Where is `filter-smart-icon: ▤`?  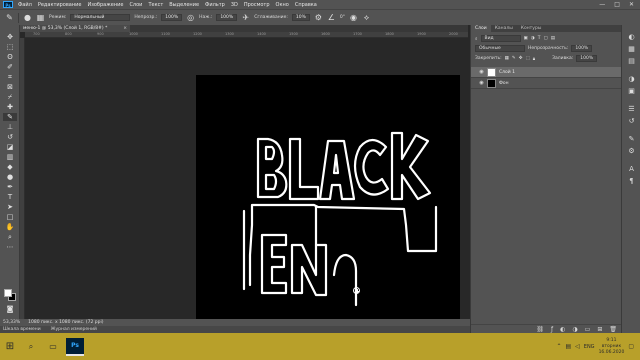
filter-smart-icon: ▤ is located at coordinates (553, 38).